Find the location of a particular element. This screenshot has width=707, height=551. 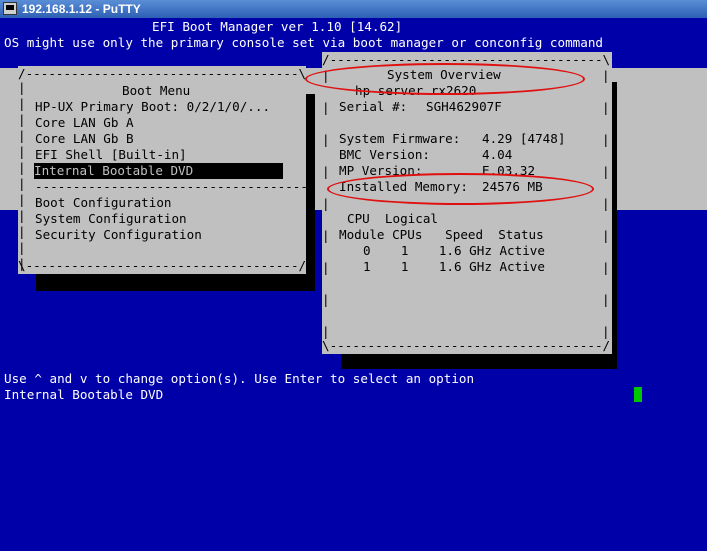

boot-menu-item-security-config: Security Configuration is located at coordinates (118, 235).